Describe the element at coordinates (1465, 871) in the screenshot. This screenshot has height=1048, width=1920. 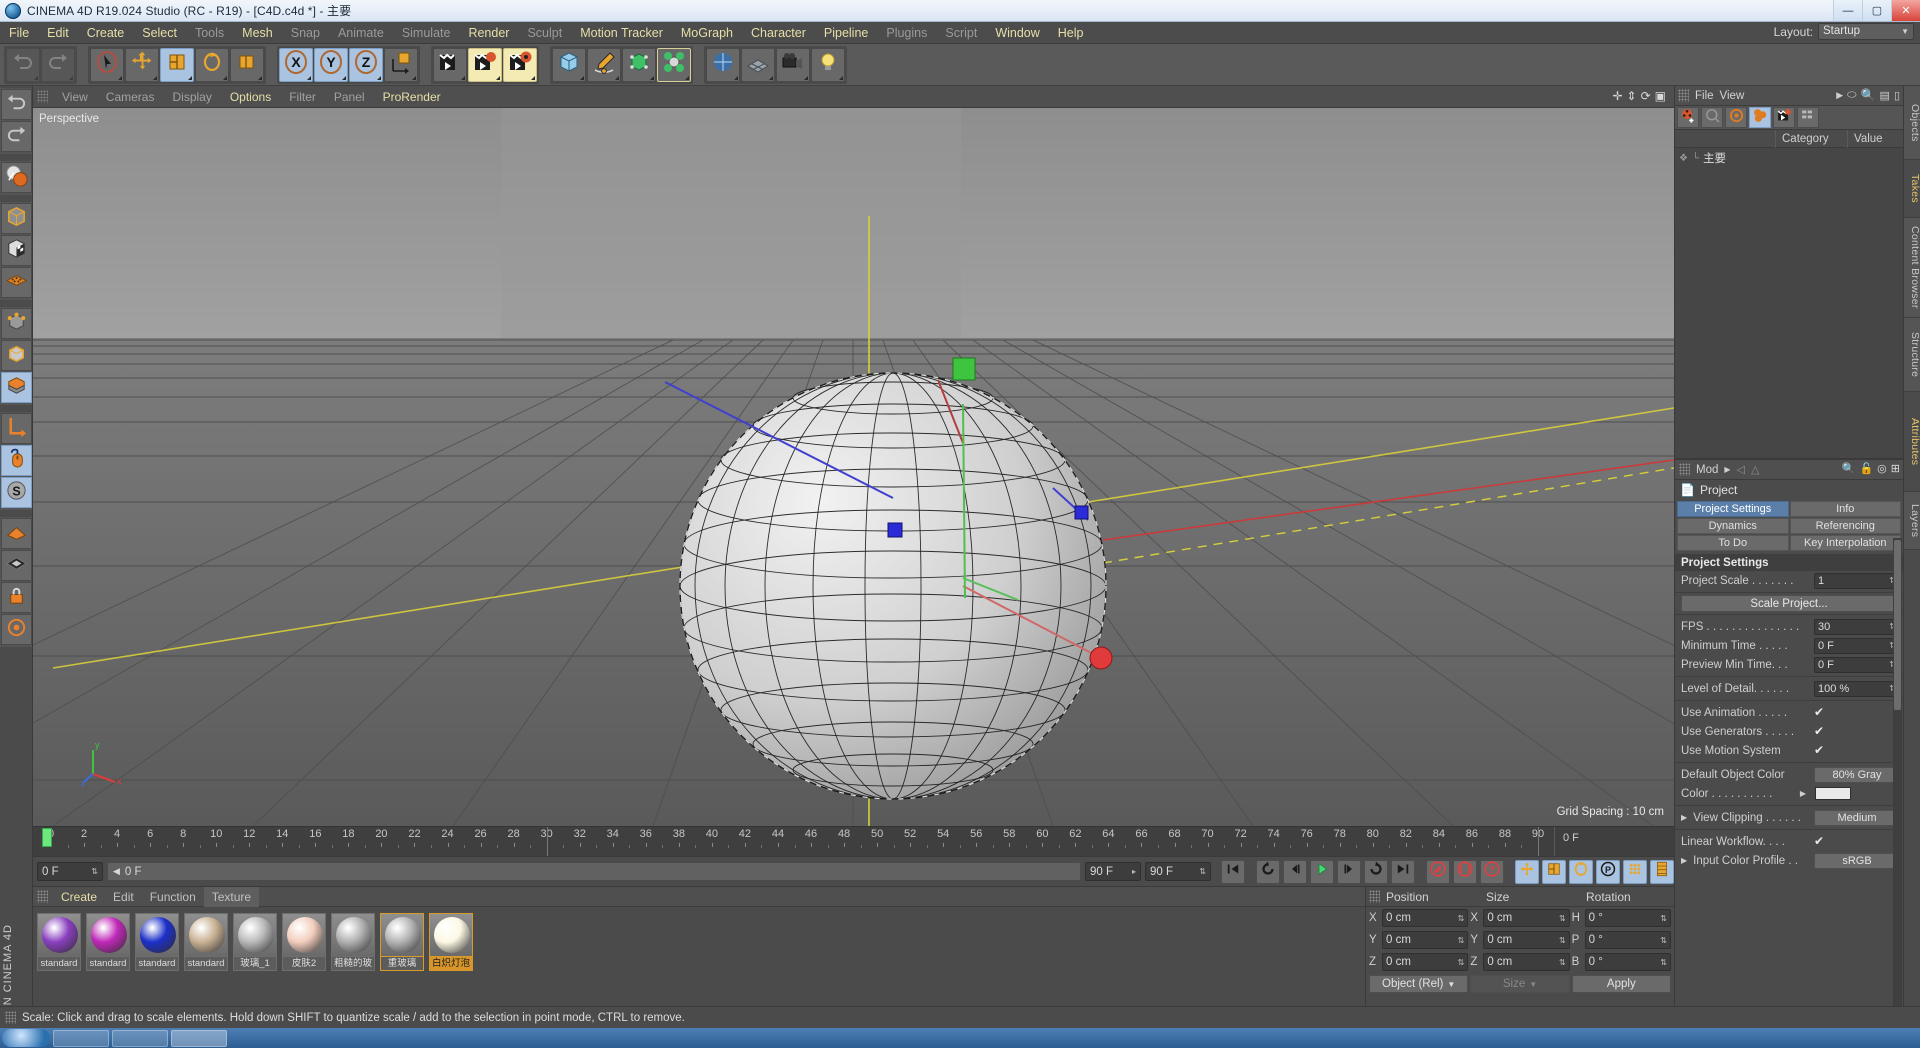
I see `autokey-button` at that location.